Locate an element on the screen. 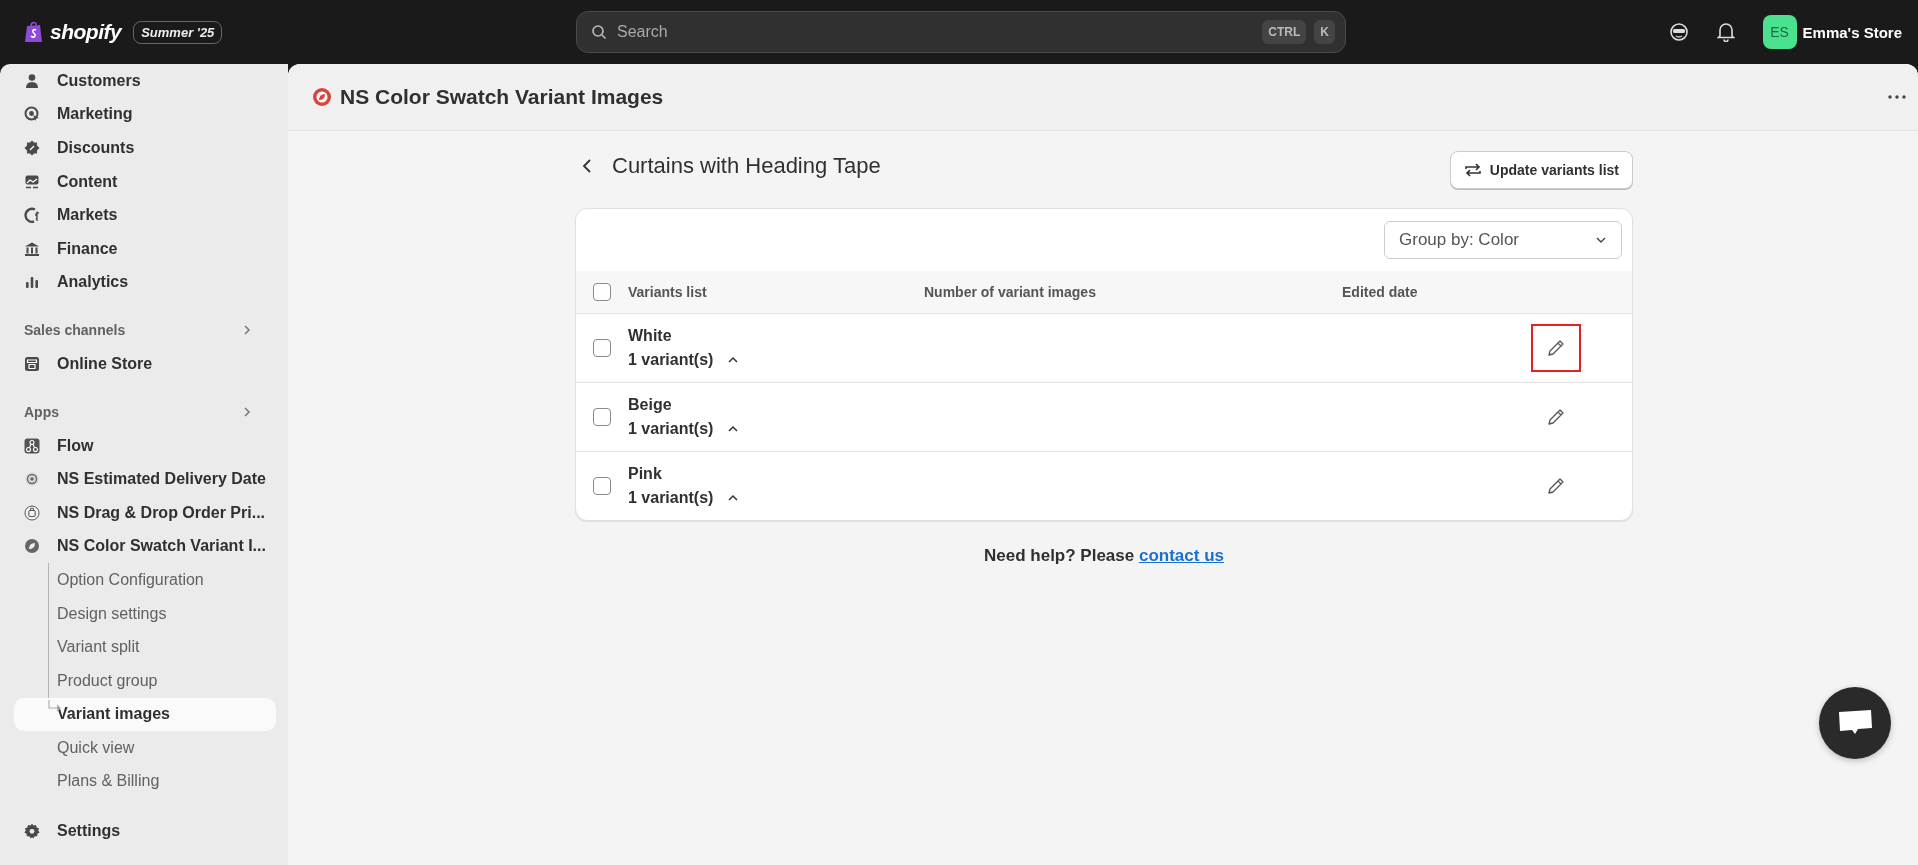 The width and height of the screenshot is (1918, 865). group-by-dropdown: Group by: Color is located at coordinates (1503, 240).